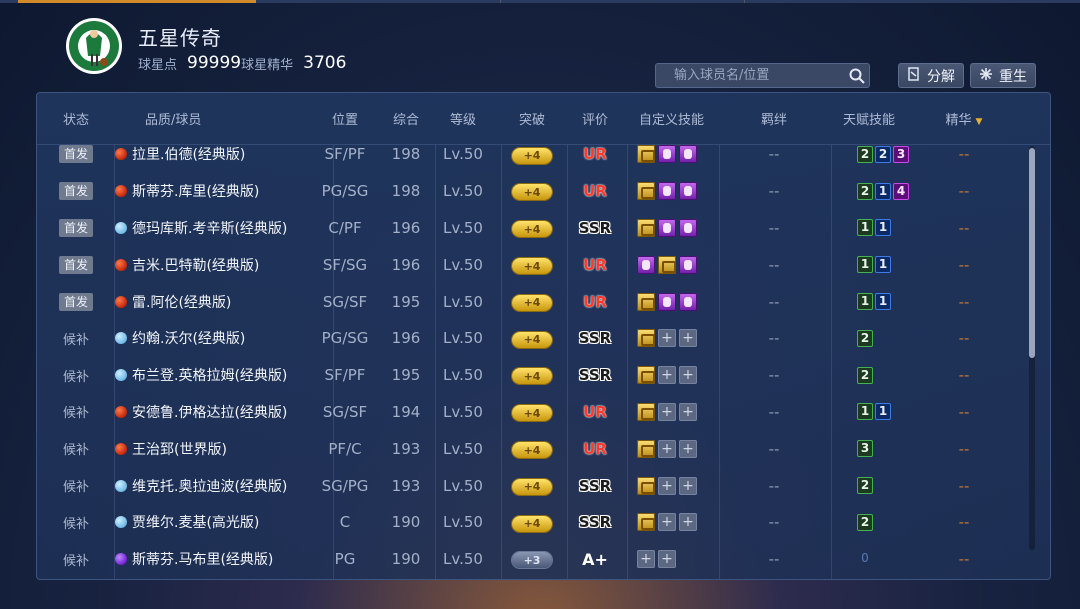 The height and width of the screenshot is (609, 1080). I want to click on header-talent: 天赋技能, so click(869, 118).